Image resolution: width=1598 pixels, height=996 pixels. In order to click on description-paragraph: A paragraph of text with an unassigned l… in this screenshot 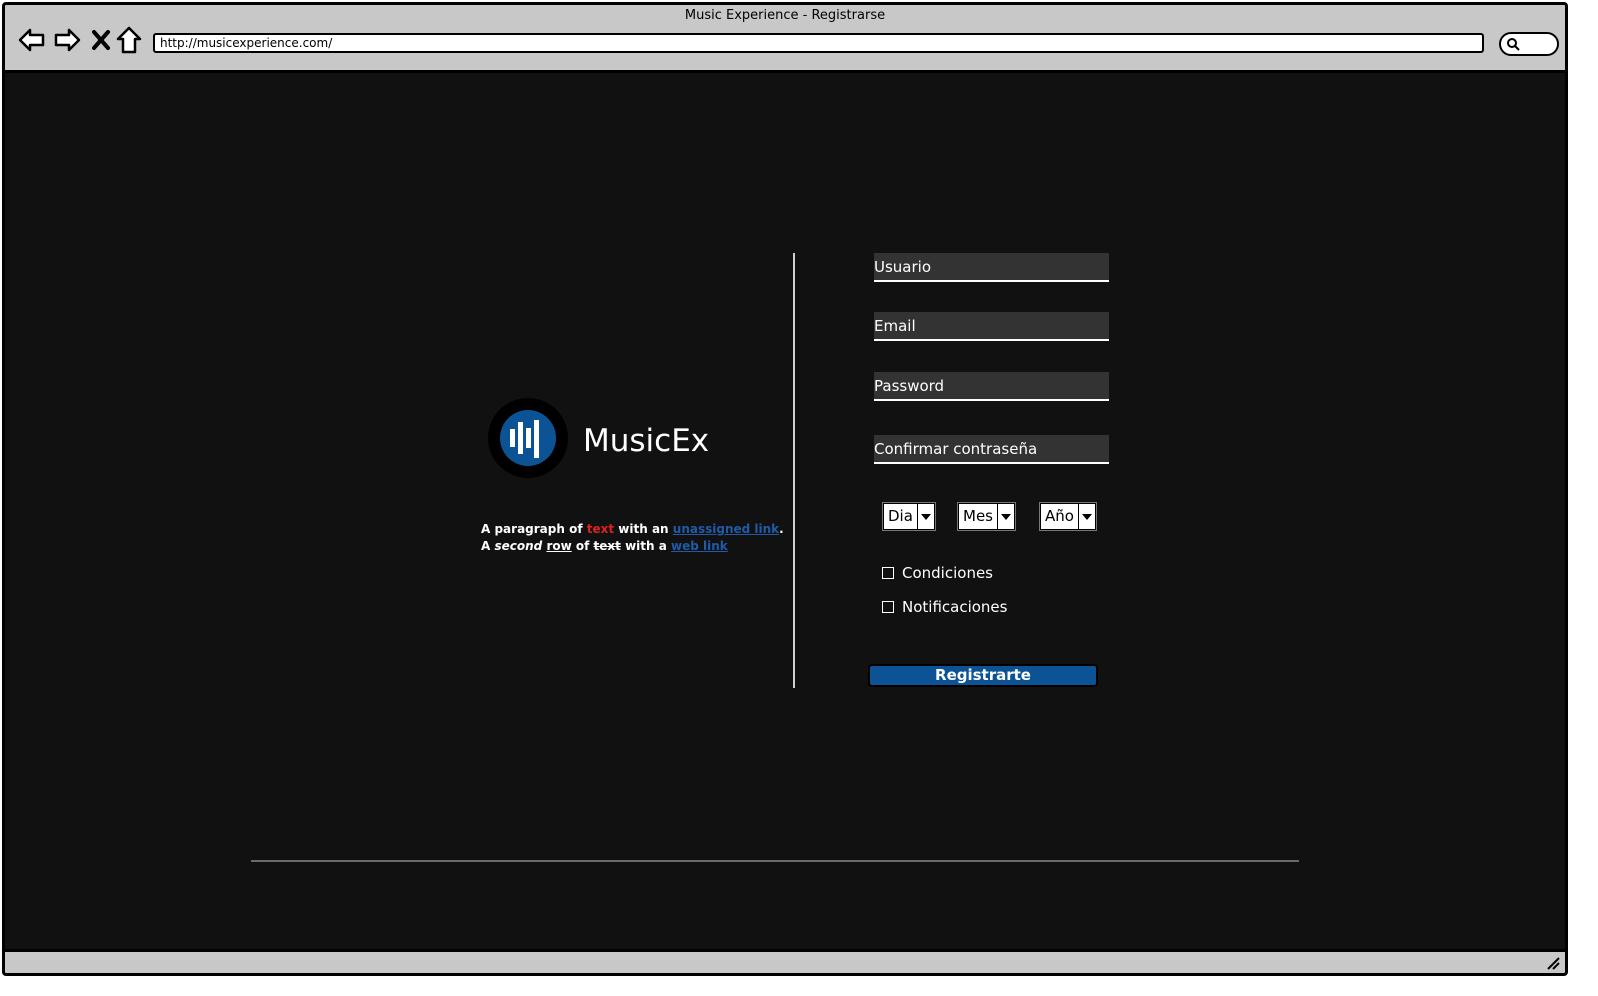, I will do `click(632, 538)`.